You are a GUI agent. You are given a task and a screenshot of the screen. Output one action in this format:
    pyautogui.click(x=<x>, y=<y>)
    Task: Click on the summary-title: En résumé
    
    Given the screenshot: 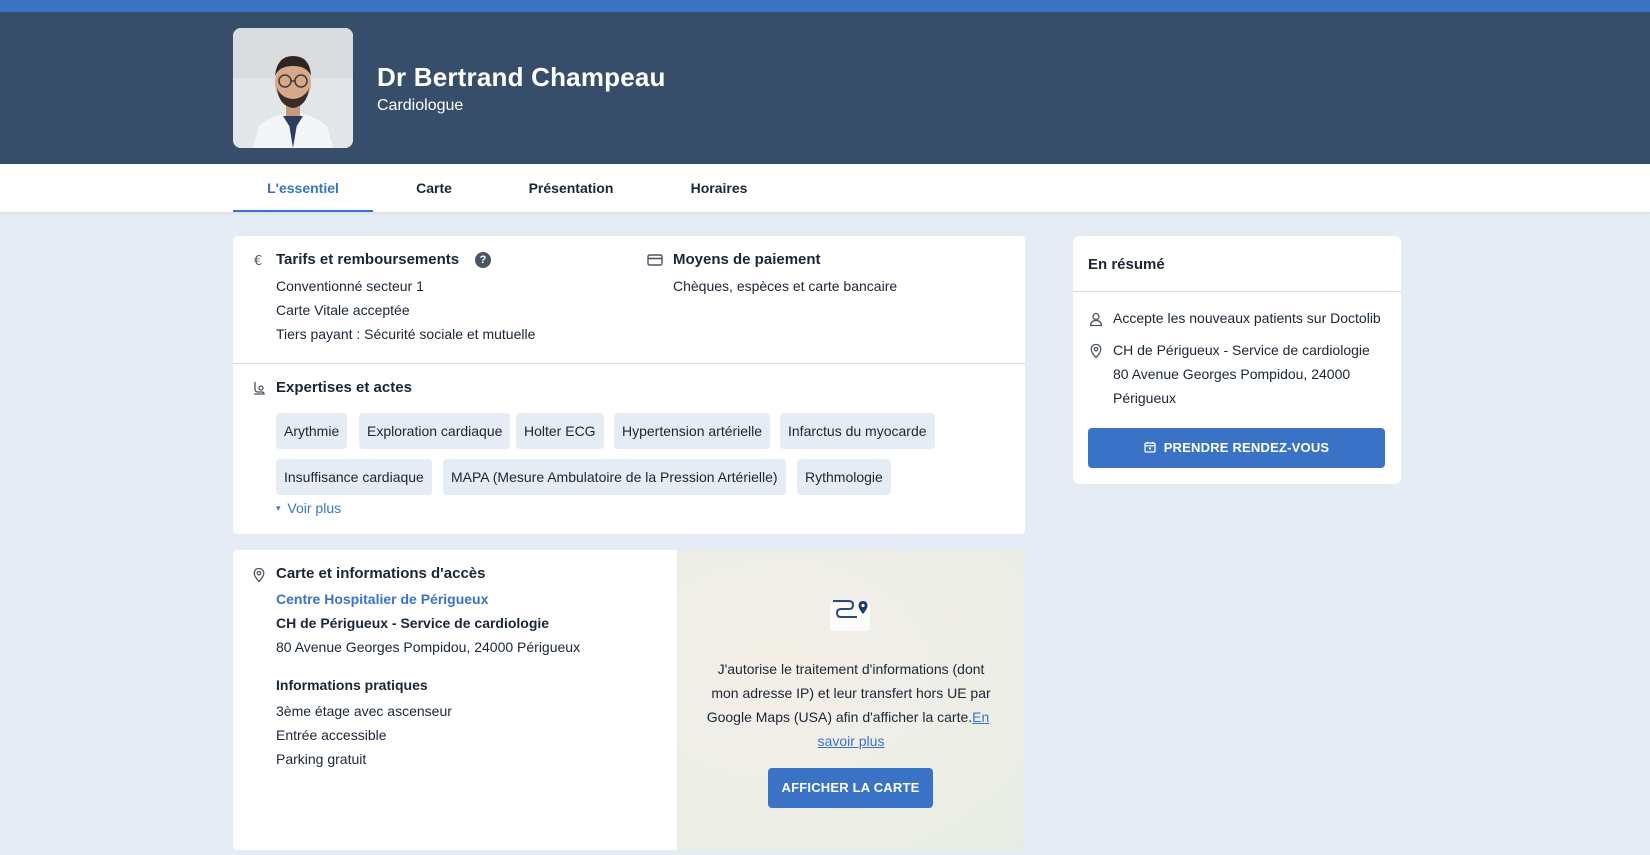 What is the action you would take?
    pyautogui.click(x=1126, y=264)
    